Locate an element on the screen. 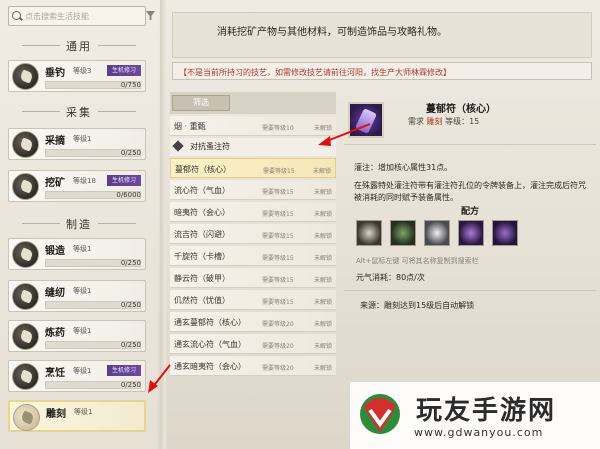 The image size is (600, 449). skill-search-input: 点击搜索生活技能 is located at coordinates (81, 16).